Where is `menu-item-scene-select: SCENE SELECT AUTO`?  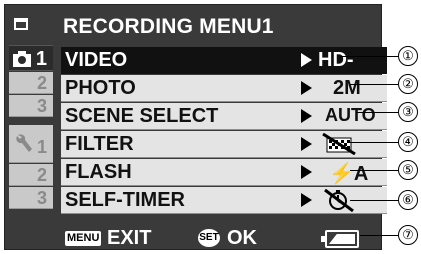 menu-item-scene-select: SCENE SELECT AUTO is located at coordinates (224, 116).